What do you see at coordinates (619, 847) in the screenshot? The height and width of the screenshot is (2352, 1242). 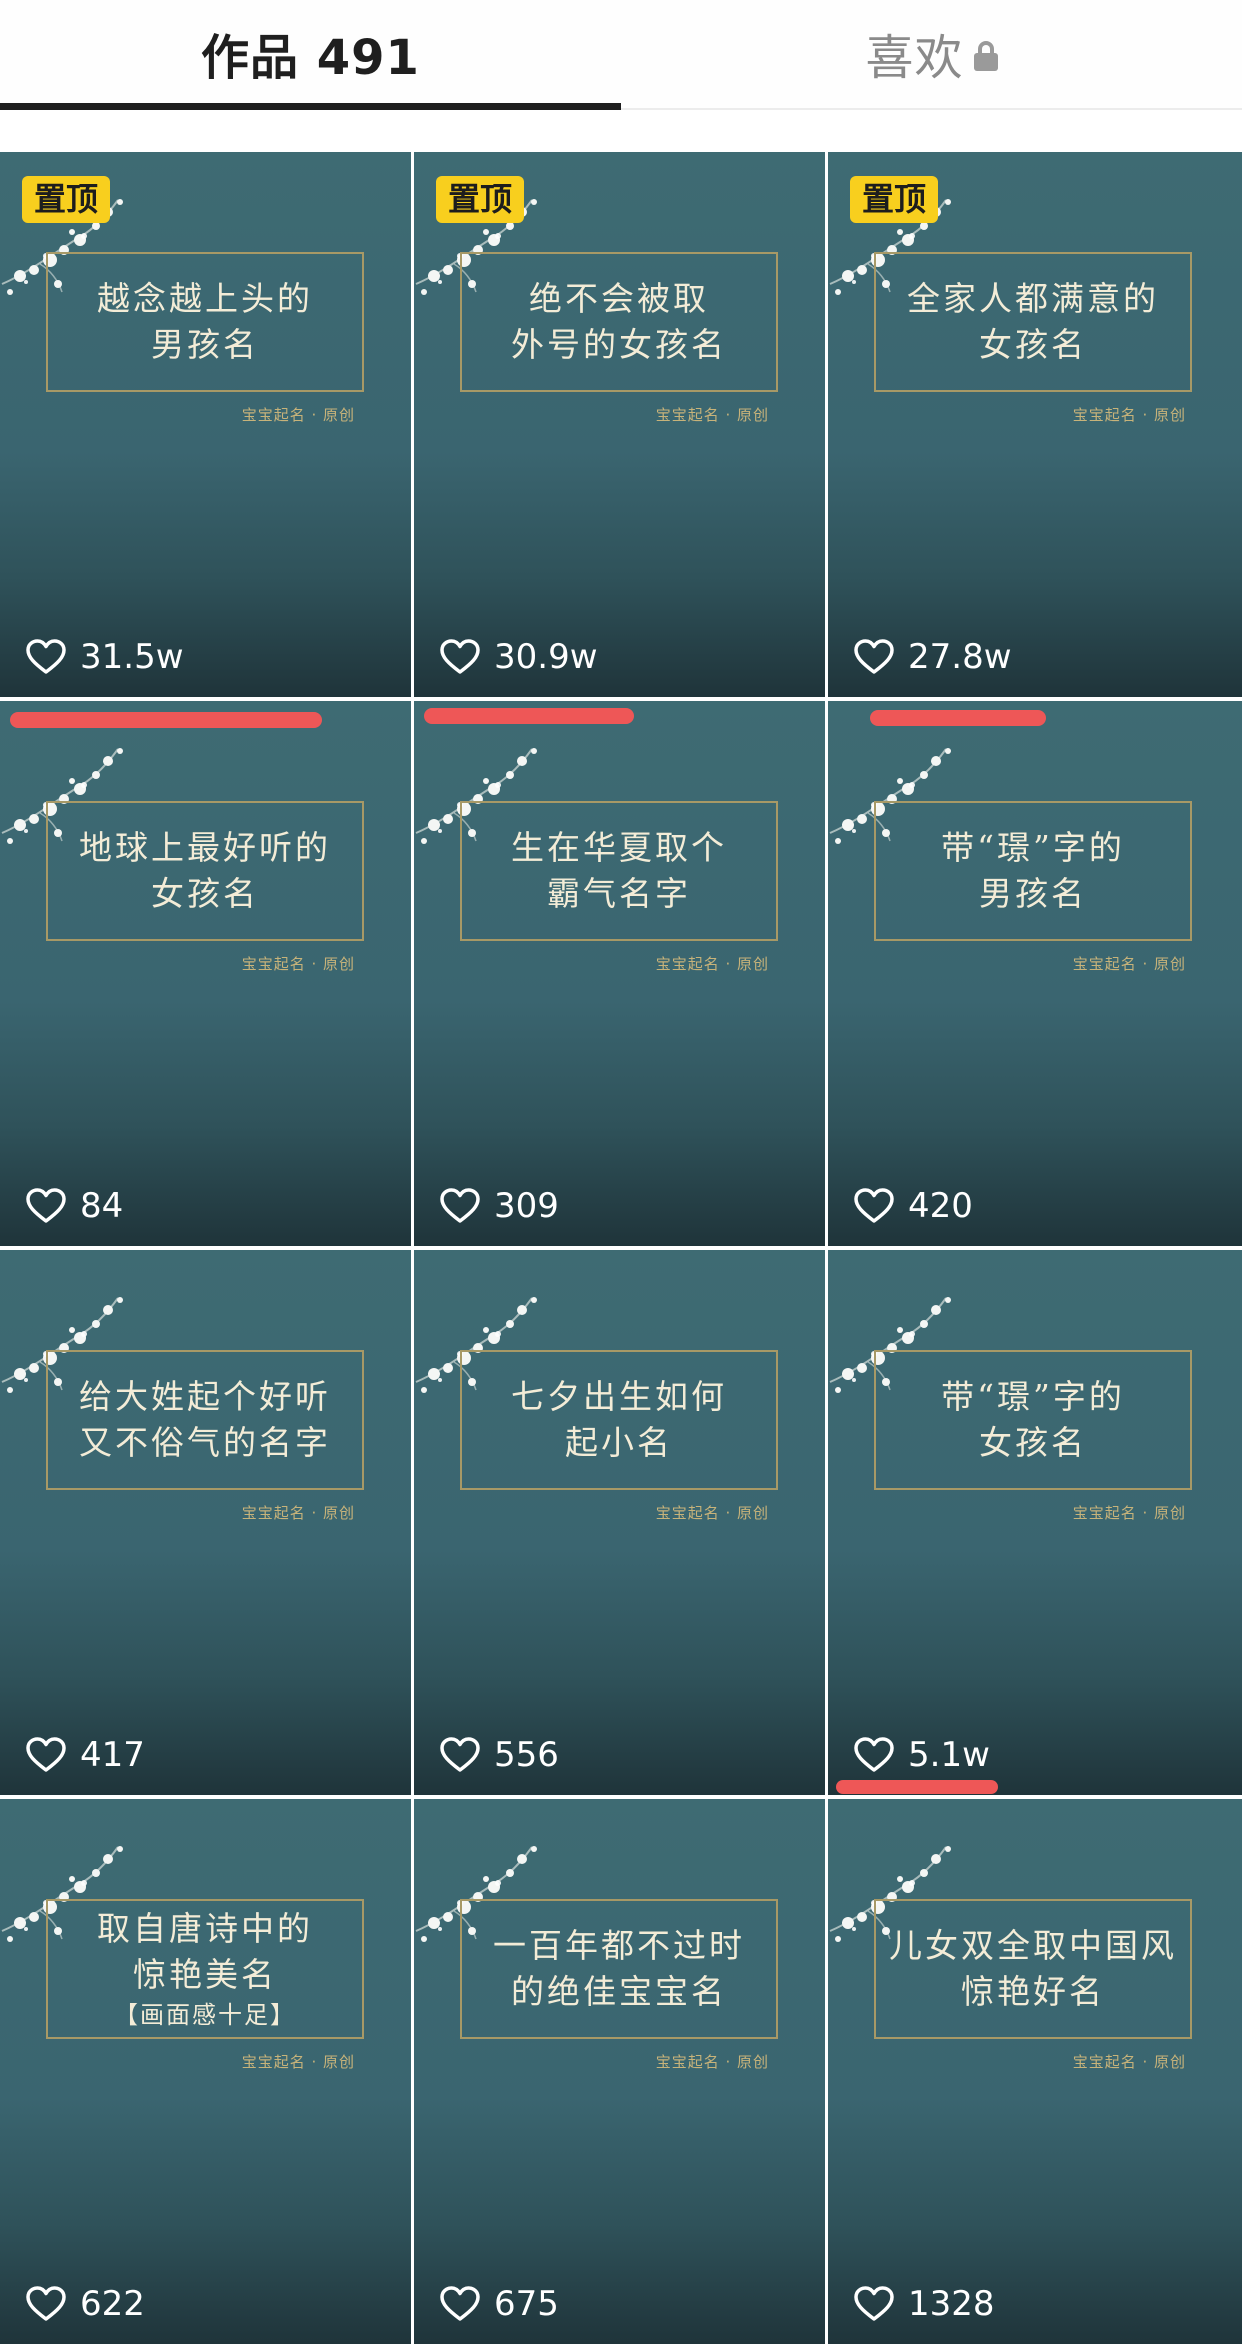 I see `video-title-line: 生在华夏取个` at bounding box center [619, 847].